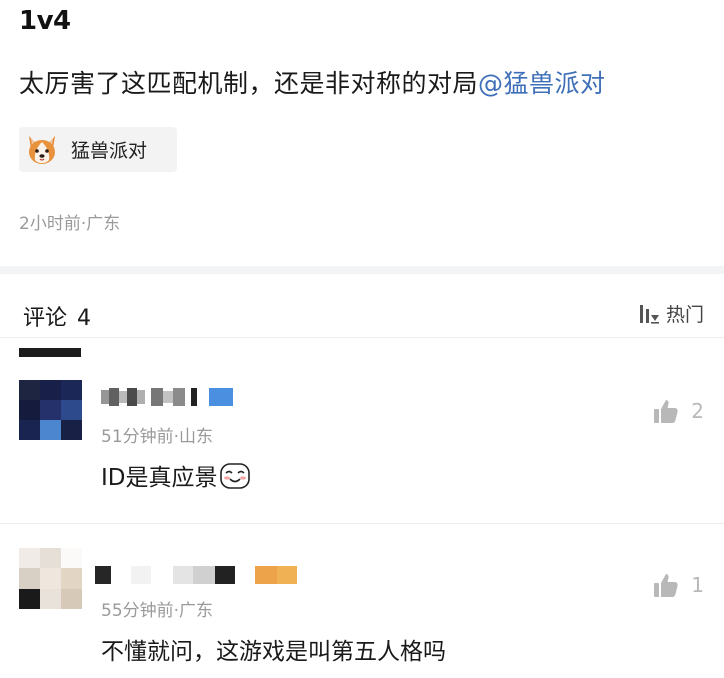  I want to click on comment-1-username, so click(167, 397).